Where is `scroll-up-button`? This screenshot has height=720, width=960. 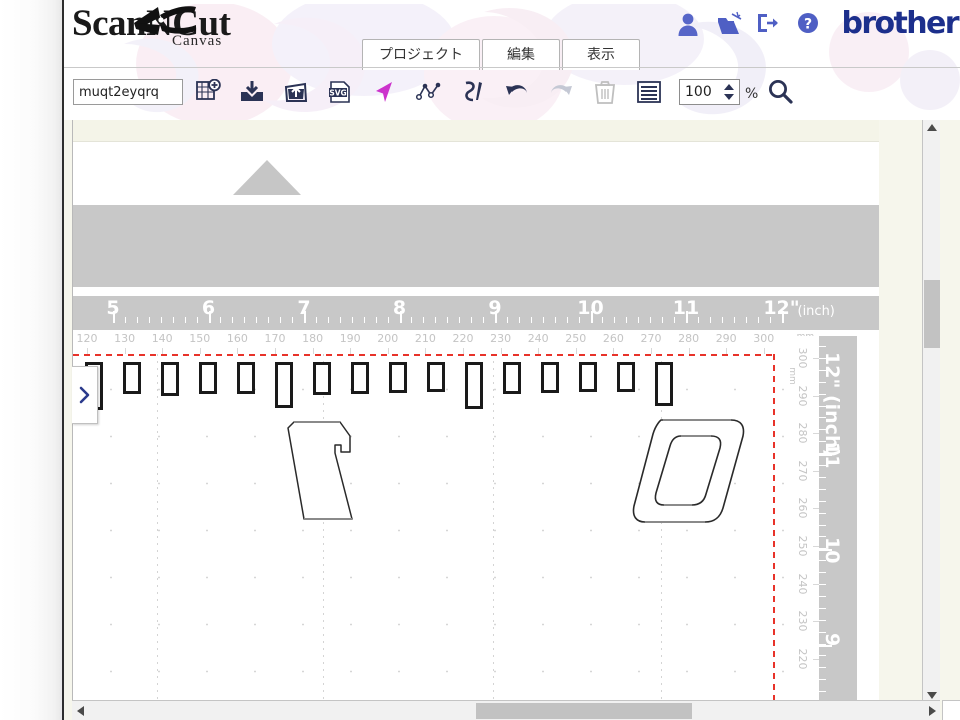 scroll-up-button is located at coordinates (931, 127).